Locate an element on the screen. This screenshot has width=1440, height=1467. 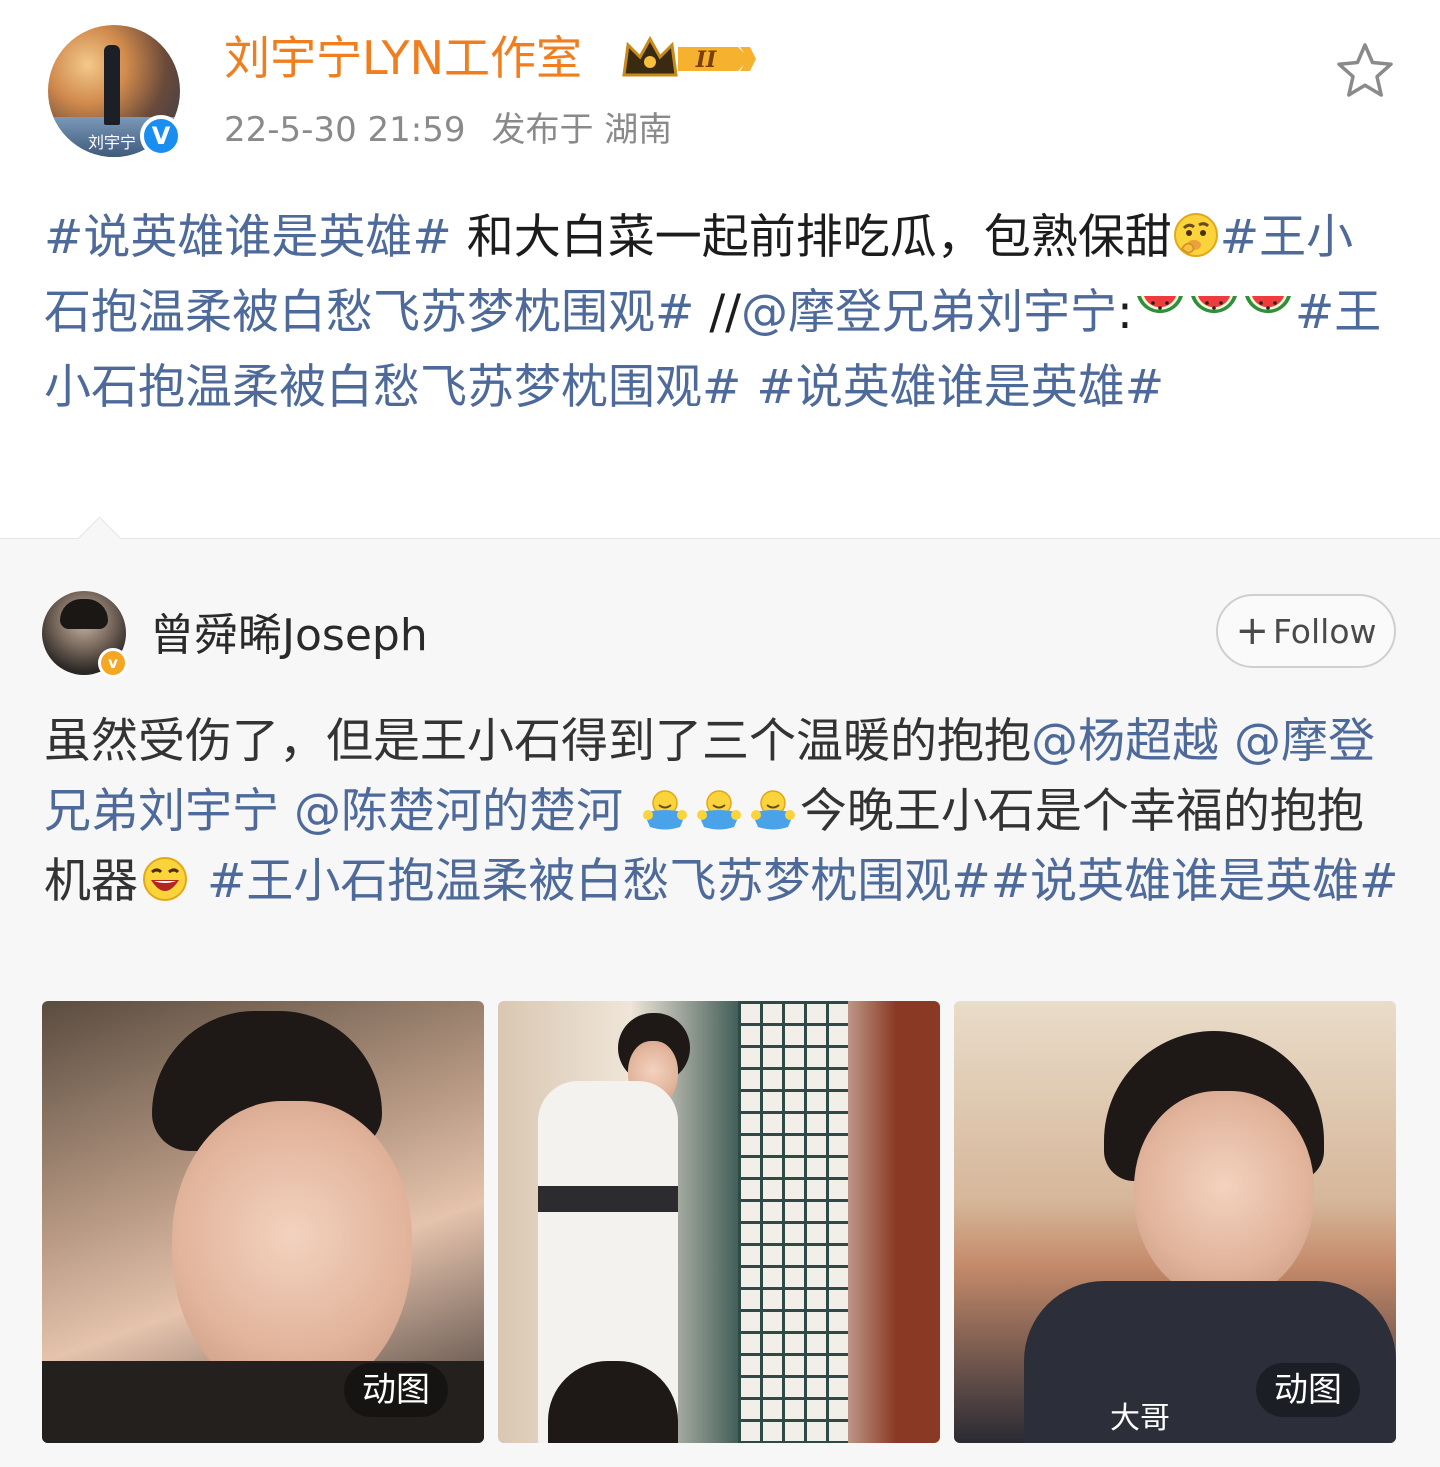
topic-link: #王小石抱温柔被白愁飞苏梦枕围观# is located at coordinates (599, 881).